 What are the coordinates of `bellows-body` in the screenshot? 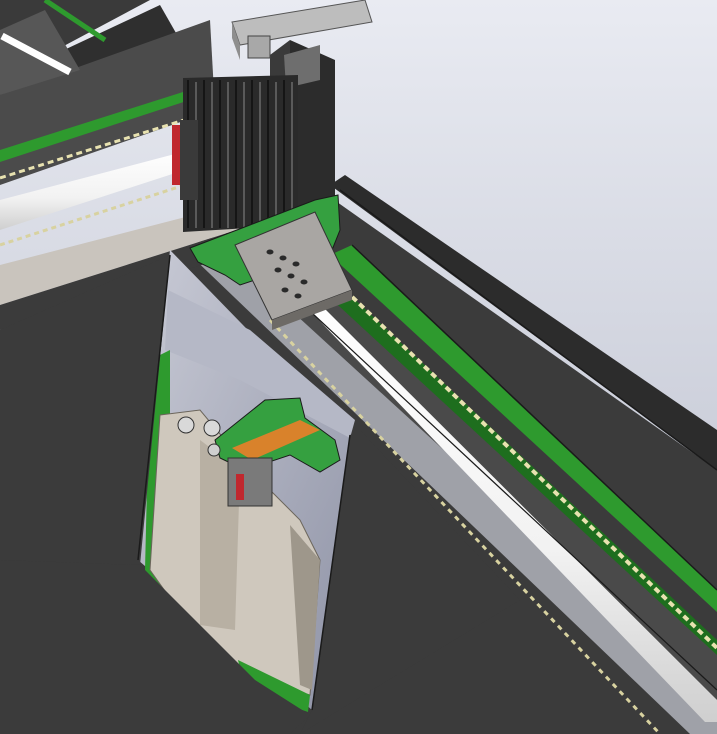 It's located at (240, 153).